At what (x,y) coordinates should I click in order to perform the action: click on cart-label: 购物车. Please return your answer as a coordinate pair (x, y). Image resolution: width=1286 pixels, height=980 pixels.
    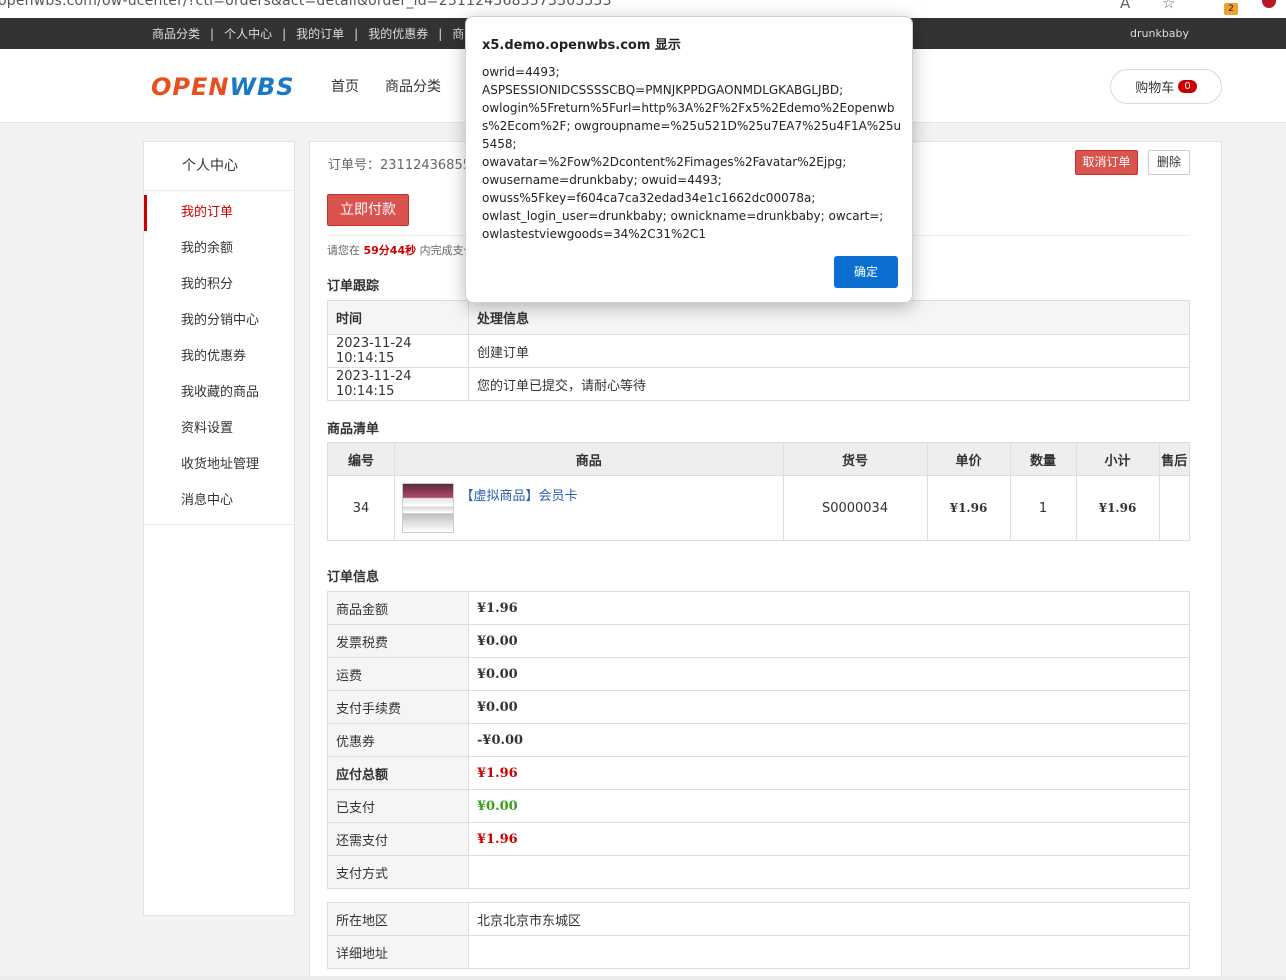
    Looking at the image, I should click on (1155, 88).